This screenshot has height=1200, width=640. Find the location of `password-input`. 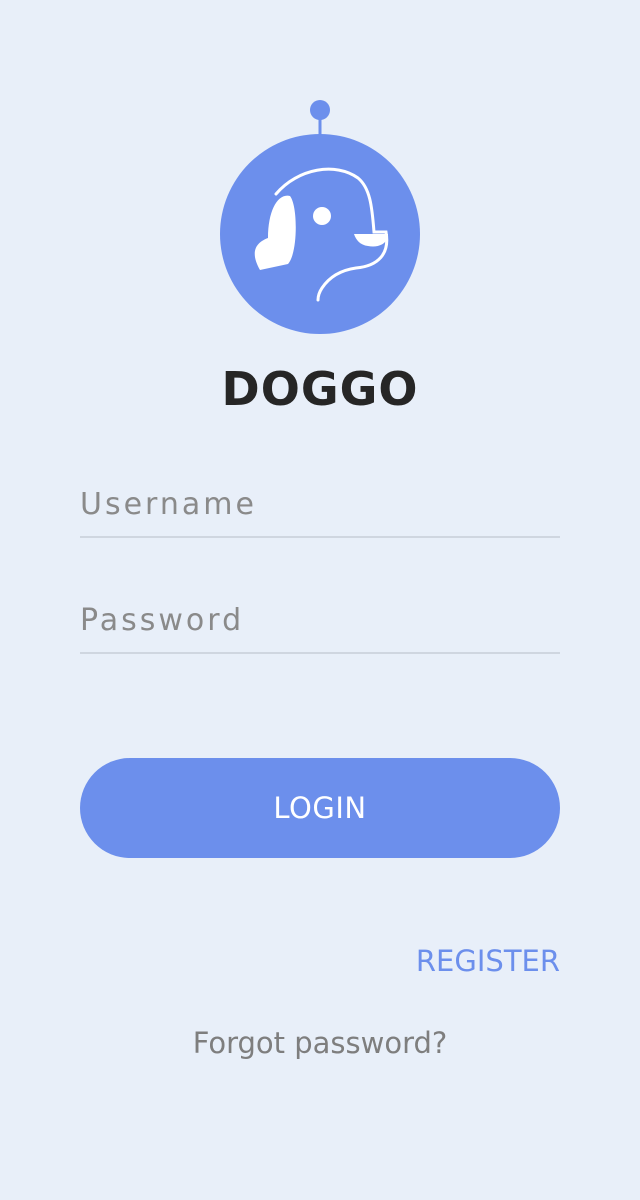

password-input is located at coordinates (320, 620).